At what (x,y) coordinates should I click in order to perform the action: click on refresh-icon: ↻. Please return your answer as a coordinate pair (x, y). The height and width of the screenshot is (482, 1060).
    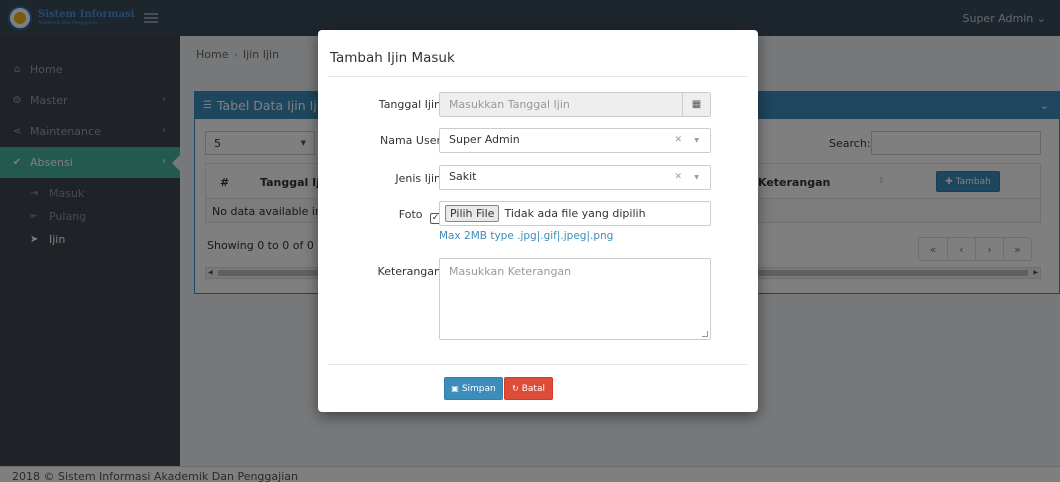
    Looking at the image, I should click on (515, 388).